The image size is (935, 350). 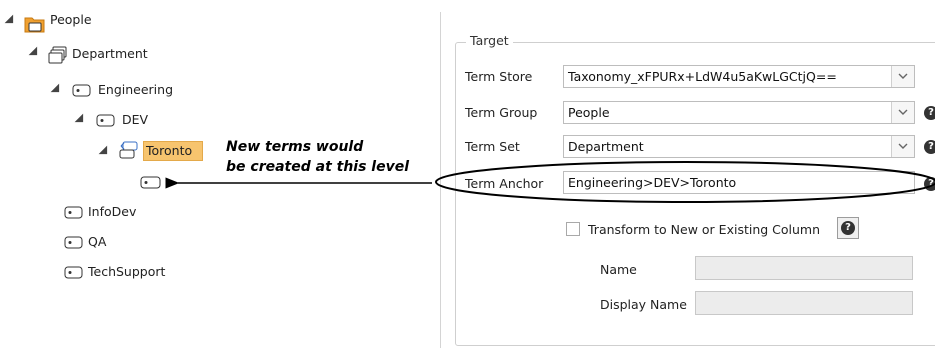 I want to click on annotation-overlay, so click(x=550, y=182).